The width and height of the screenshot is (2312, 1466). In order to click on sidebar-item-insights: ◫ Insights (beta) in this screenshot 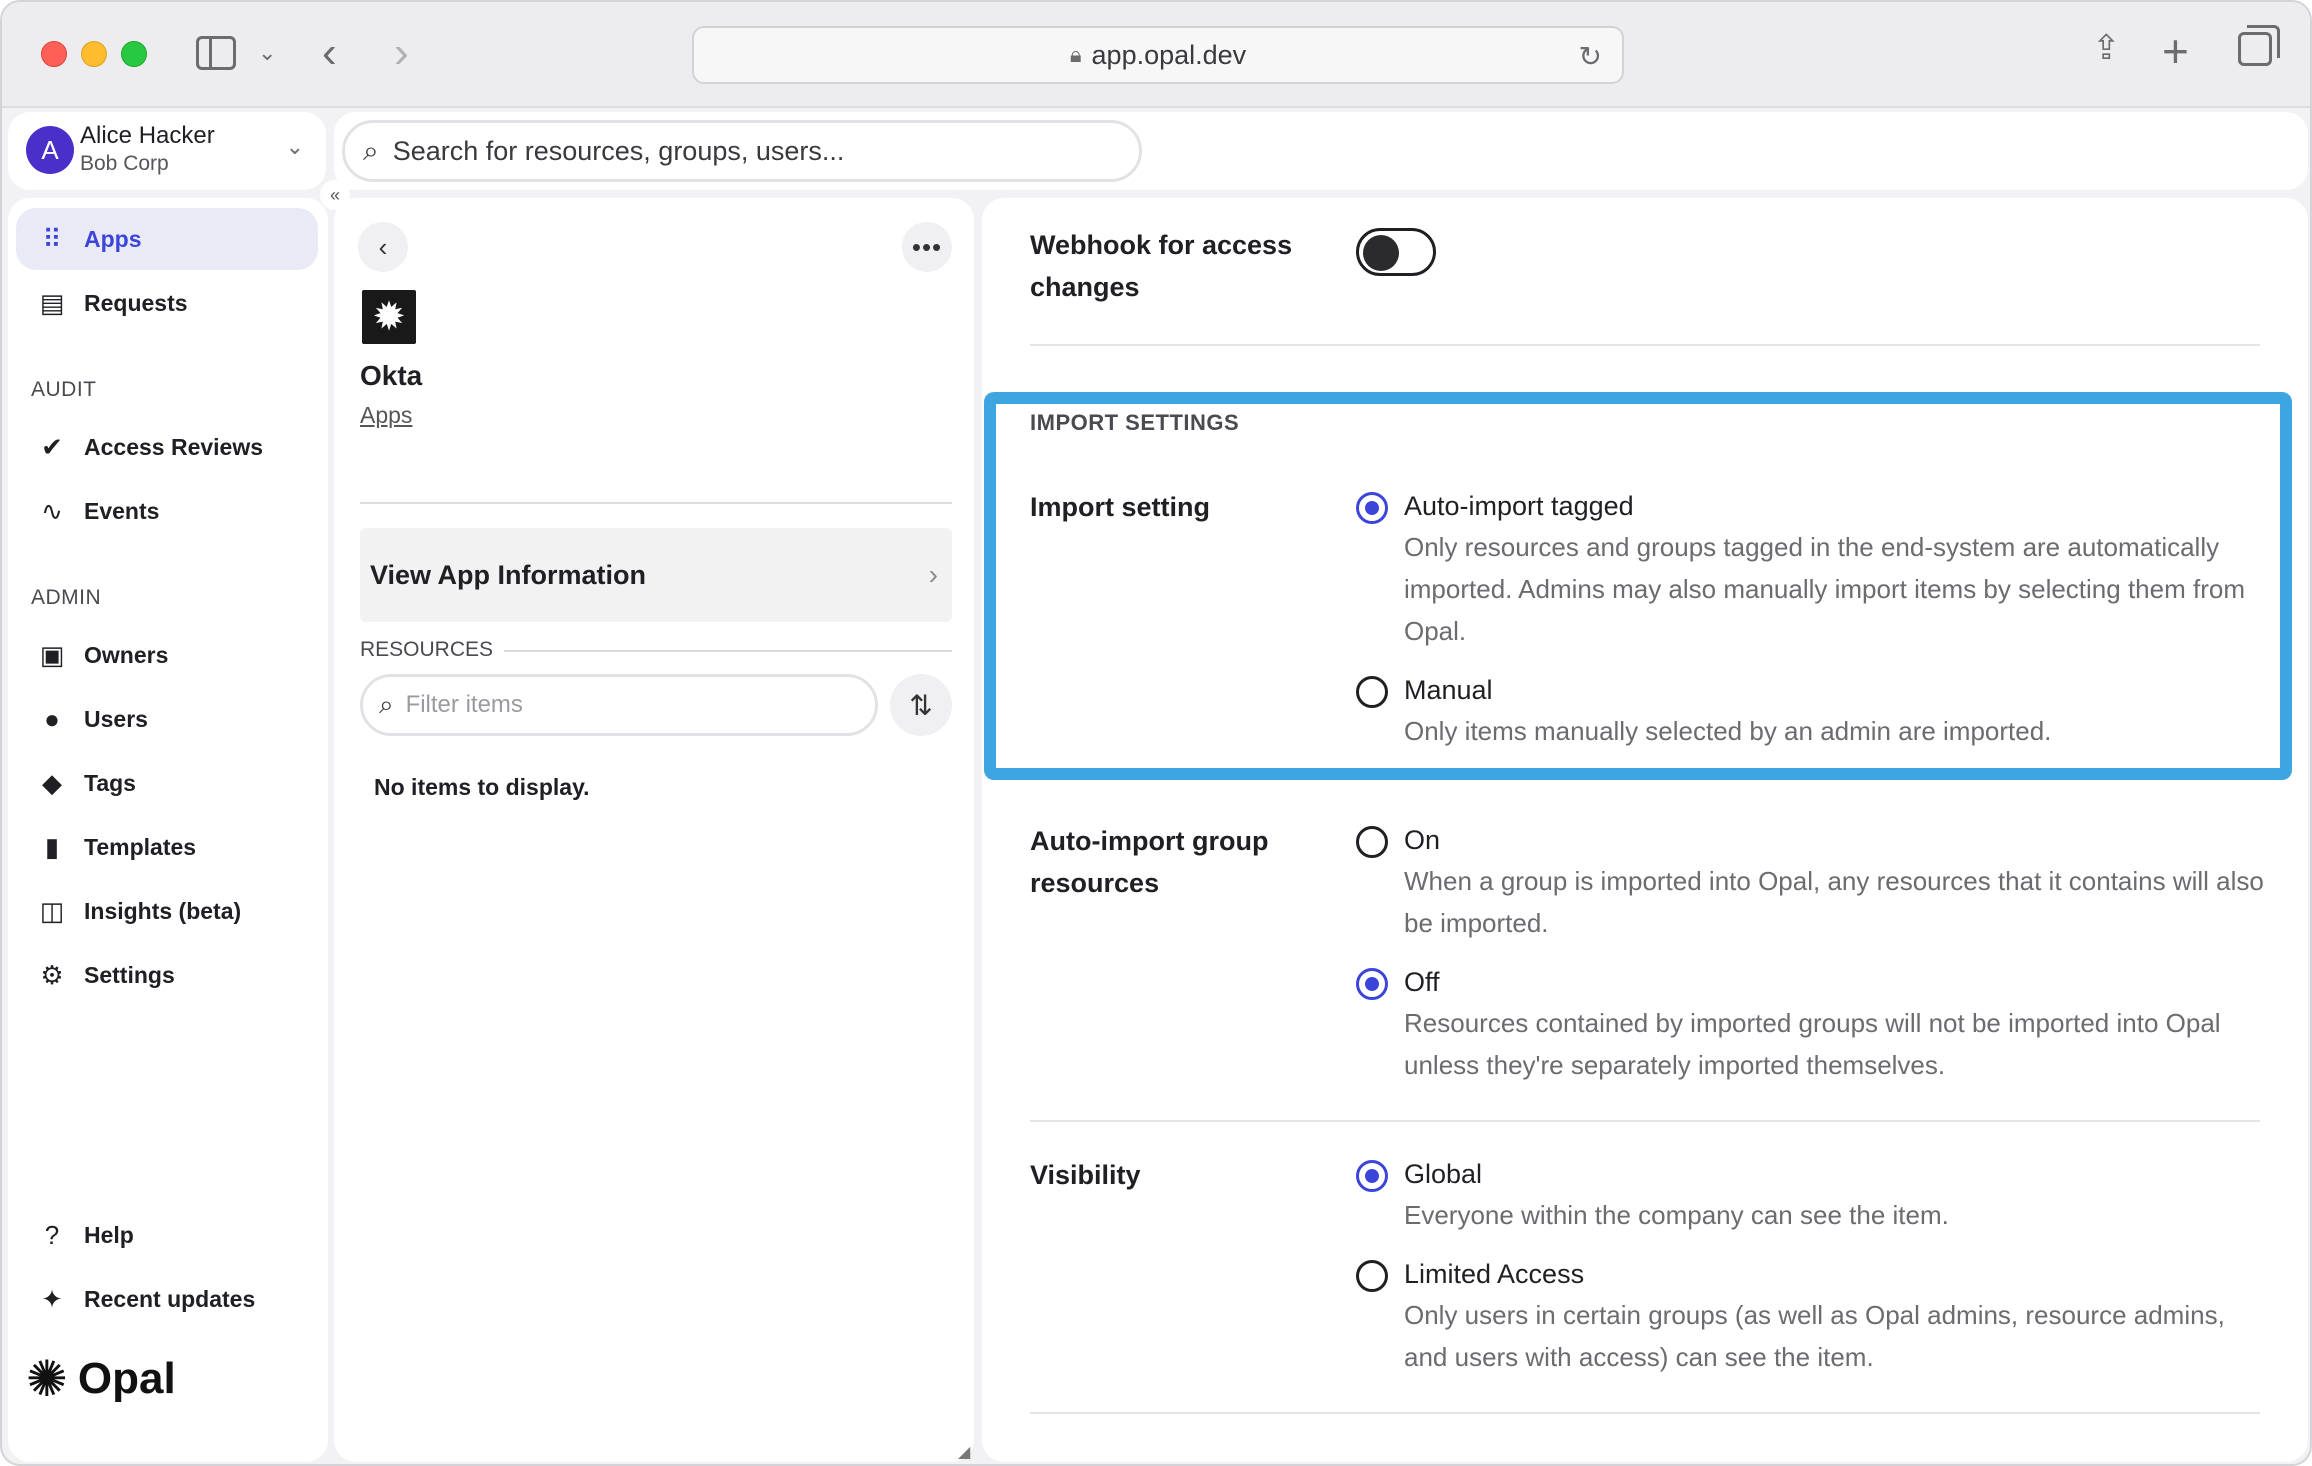, I will do `click(167, 911)`.